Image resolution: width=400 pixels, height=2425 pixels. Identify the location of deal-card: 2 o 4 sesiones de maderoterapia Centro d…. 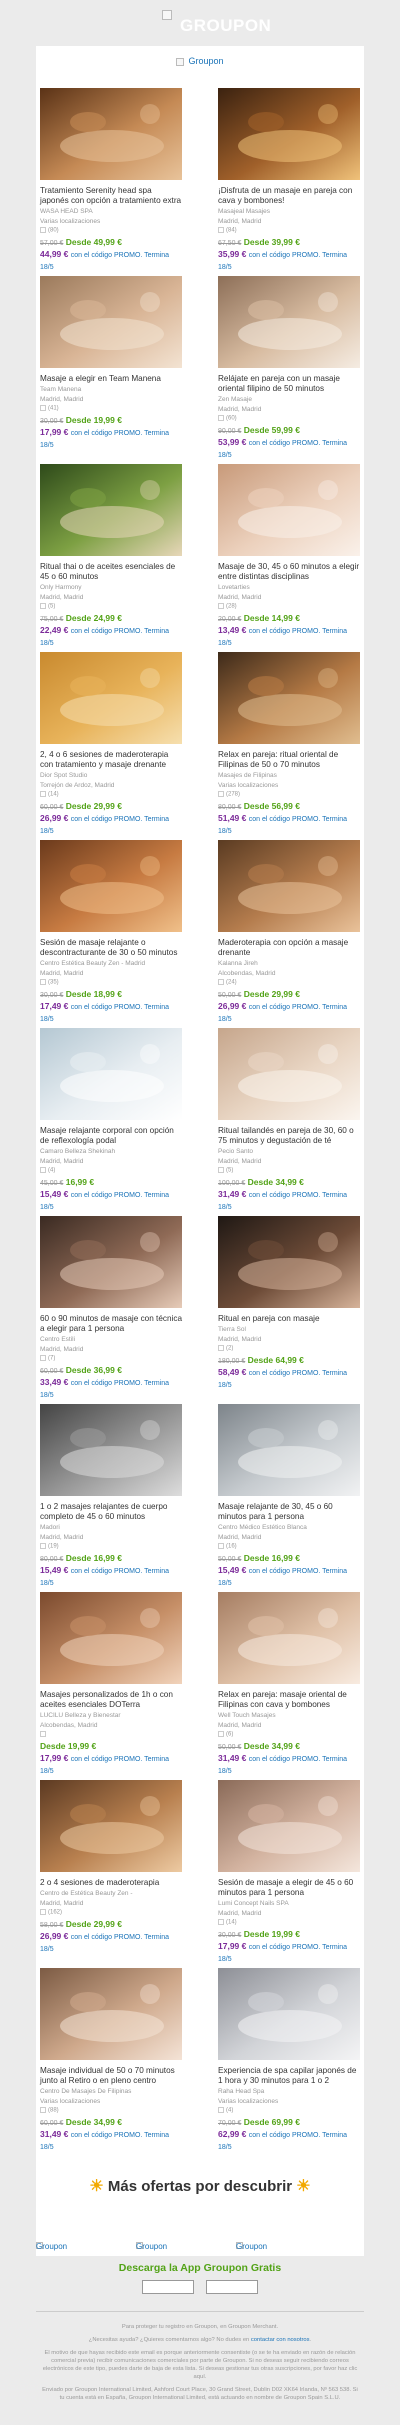
(111, 1867).